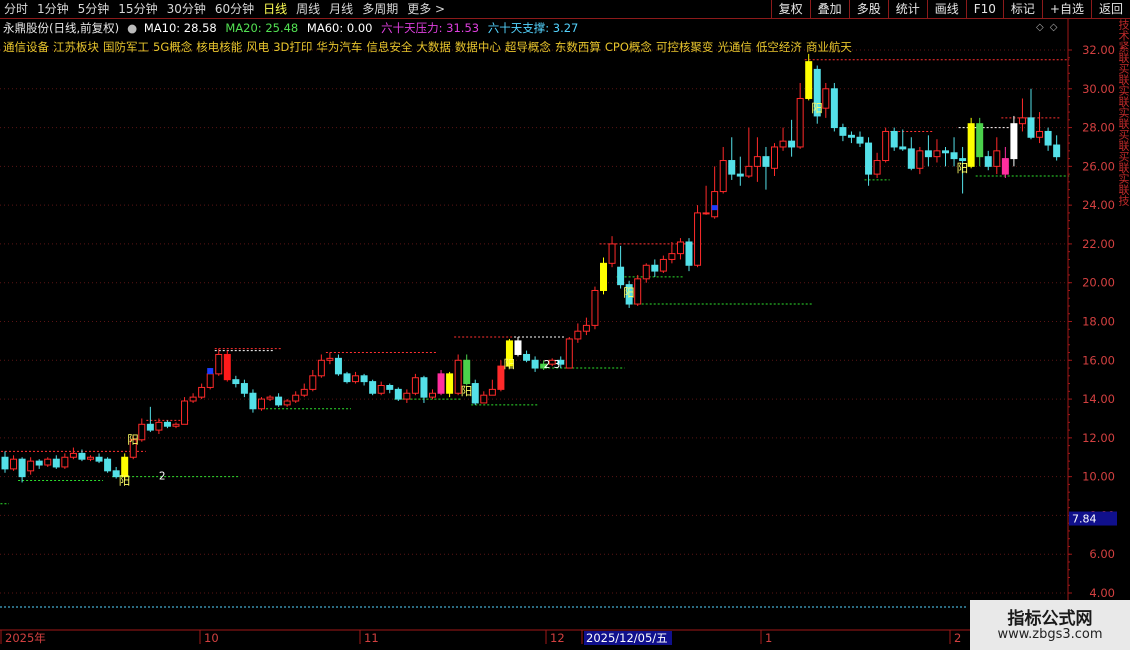  I want to click on concept-tag-13: CPO概念, so click(628, 47).